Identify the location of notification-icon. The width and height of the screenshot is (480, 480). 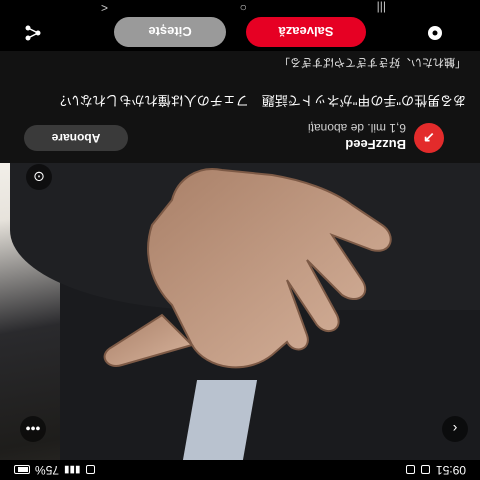
(425, 470).